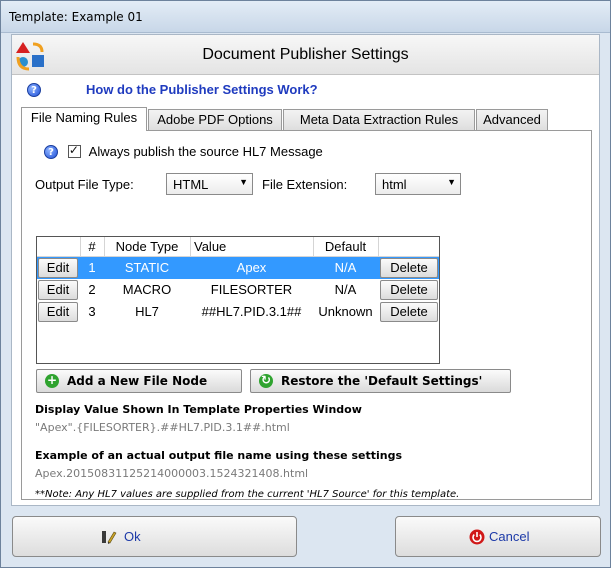 The height and width of the screenshot is (568, 611). Describe the element at coordinates (477, 537) in the screenshot. I see `power-icon` at that location.